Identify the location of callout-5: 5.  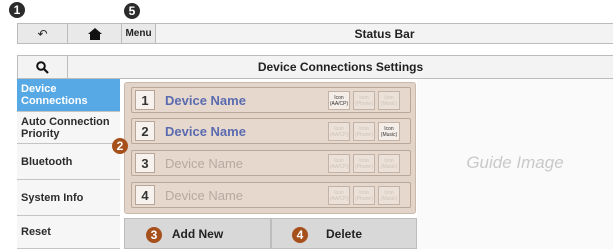
(132, 11).